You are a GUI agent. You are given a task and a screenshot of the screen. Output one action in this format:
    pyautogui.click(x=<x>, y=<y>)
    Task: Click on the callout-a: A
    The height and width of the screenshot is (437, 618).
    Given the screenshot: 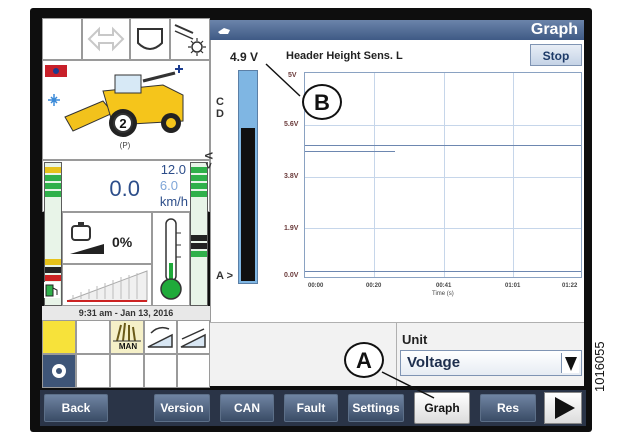 What is the action you would take?
    pyautogui.click(x=364, y=360)
    